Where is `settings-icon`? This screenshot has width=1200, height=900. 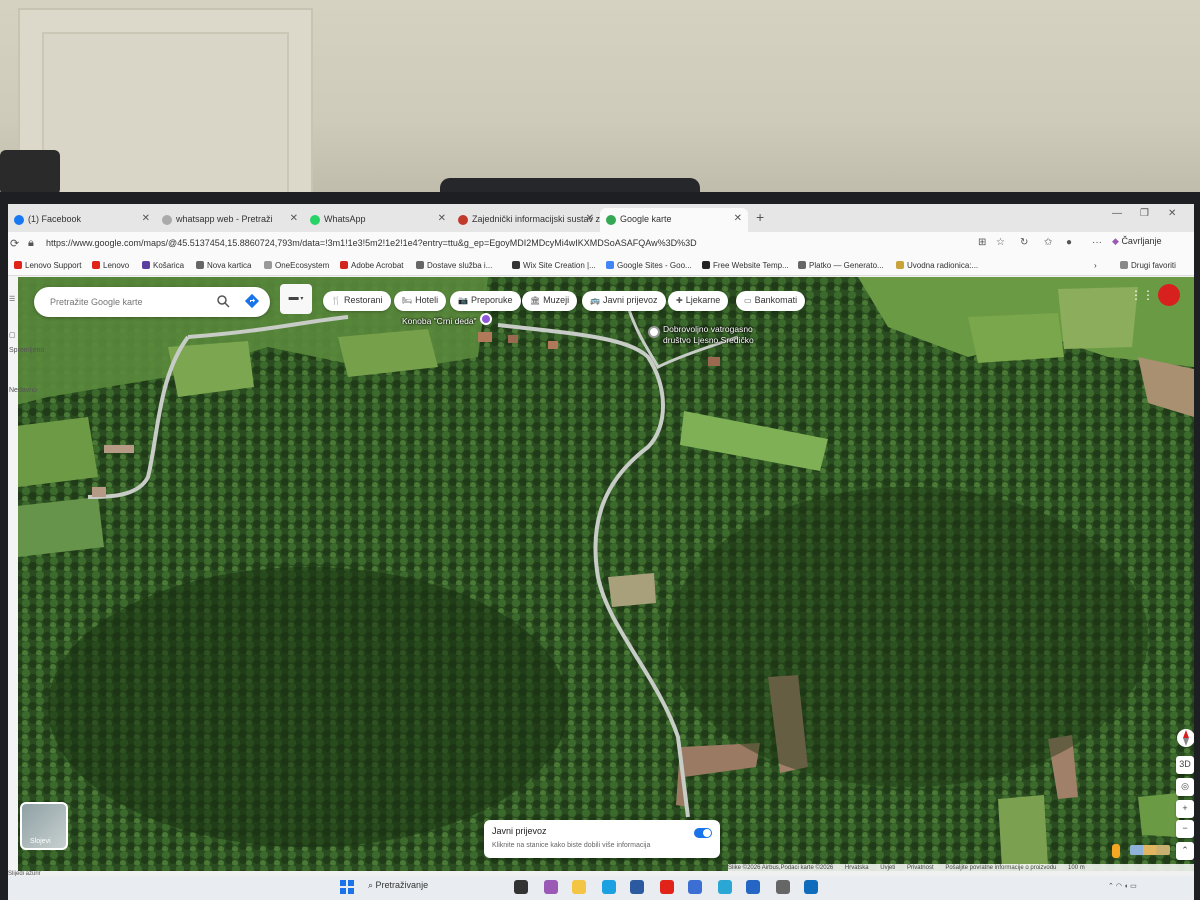
settings-icon is located at coordinates (783, 887).